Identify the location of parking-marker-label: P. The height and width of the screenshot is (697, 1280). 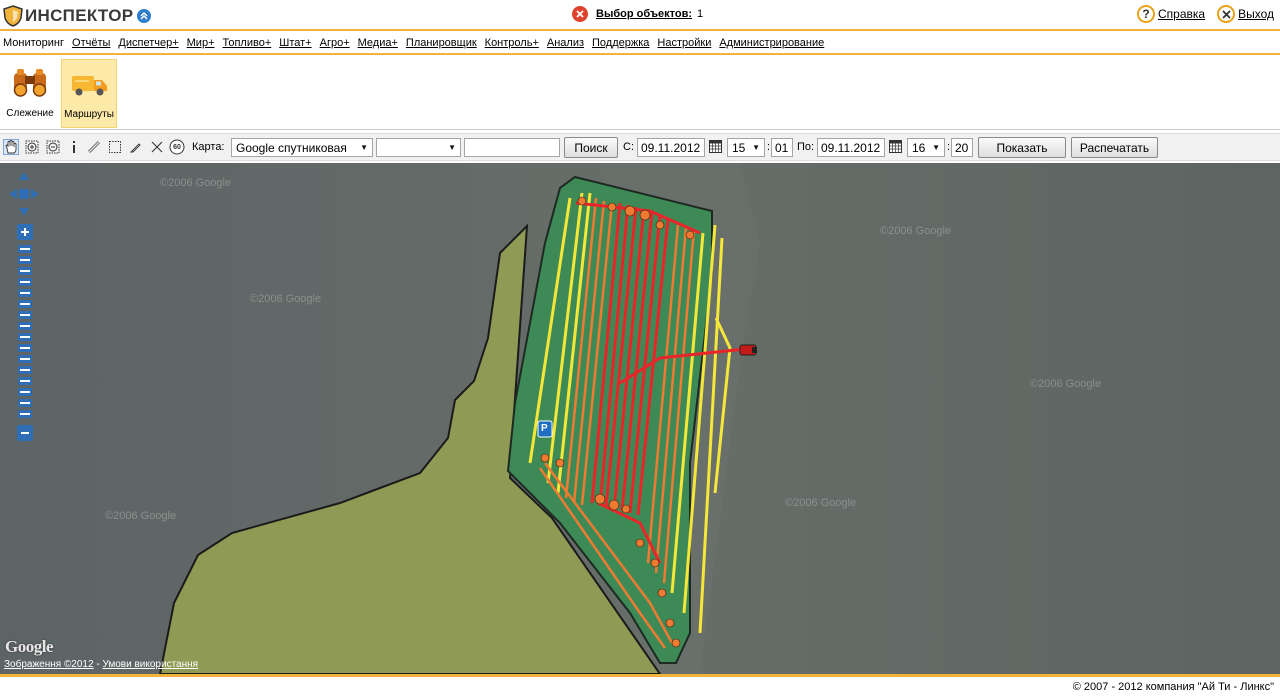
(544, 428).